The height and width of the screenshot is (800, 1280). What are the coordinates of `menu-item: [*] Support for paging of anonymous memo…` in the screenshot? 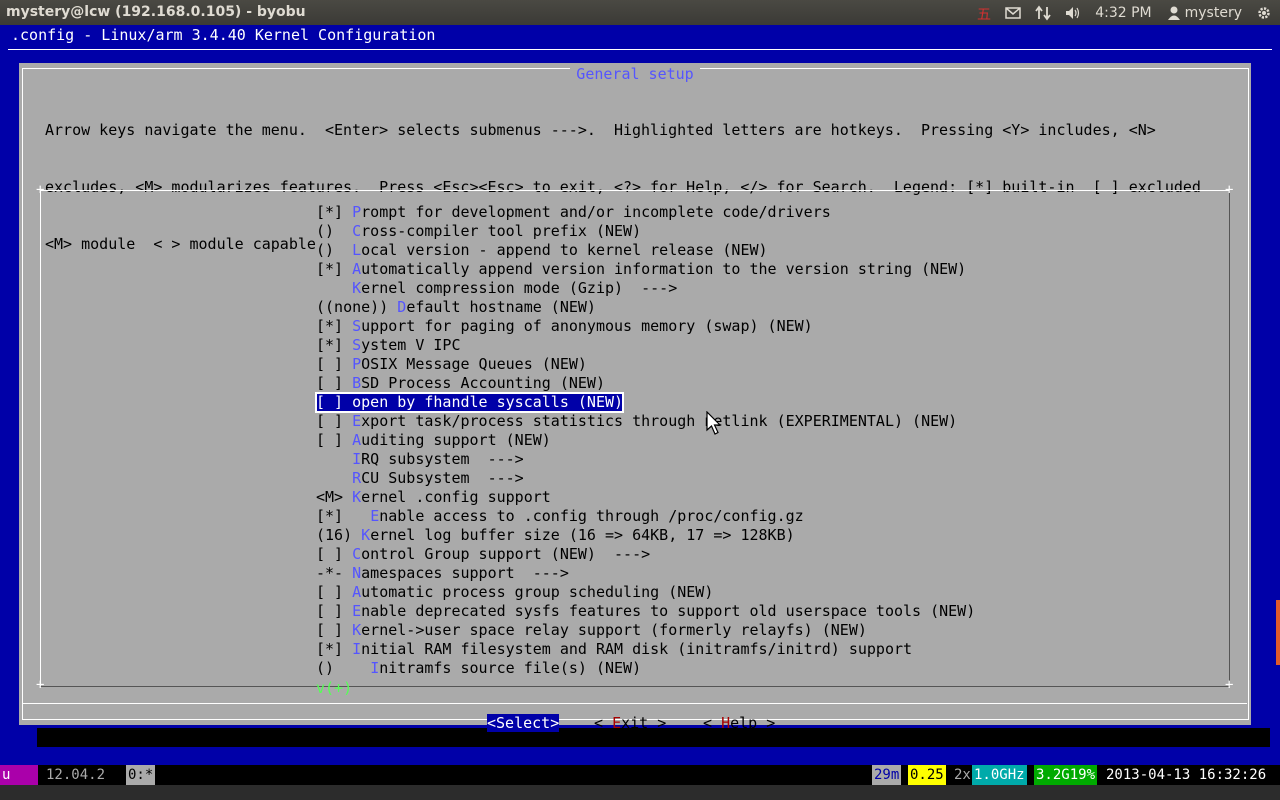 It's located at (564, 326).